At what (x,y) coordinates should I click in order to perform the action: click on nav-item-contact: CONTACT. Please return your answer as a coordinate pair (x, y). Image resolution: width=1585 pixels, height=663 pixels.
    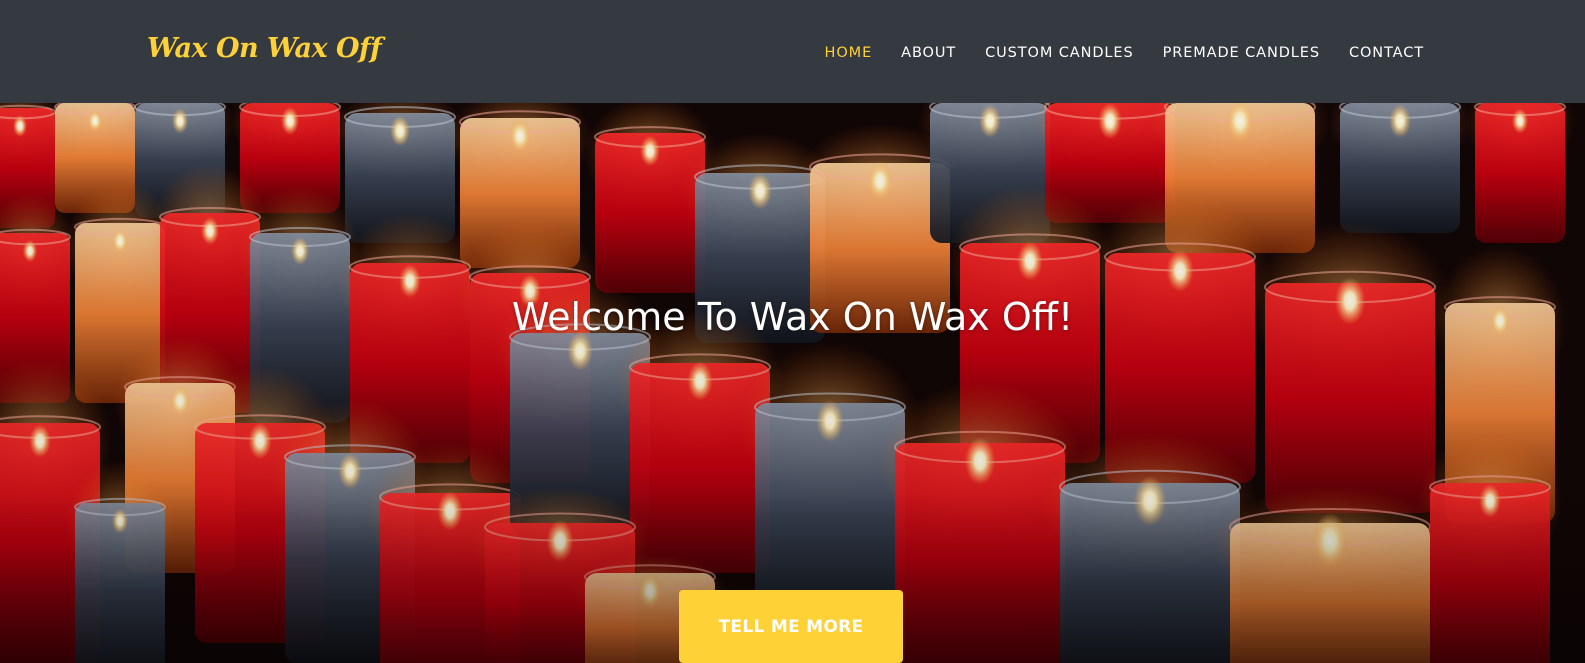
    Looking at the image, I should click on (1386, 51).